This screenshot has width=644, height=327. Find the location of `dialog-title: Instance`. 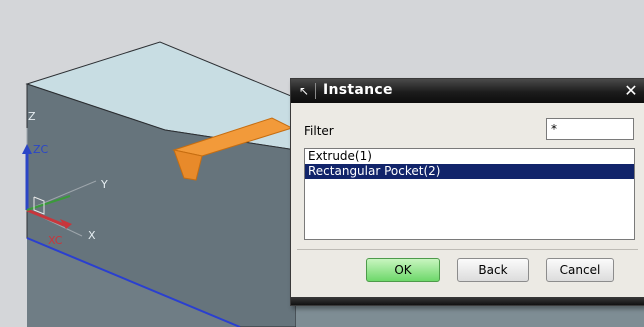

dialog-title: Instance is located at coordinates (358, 90).